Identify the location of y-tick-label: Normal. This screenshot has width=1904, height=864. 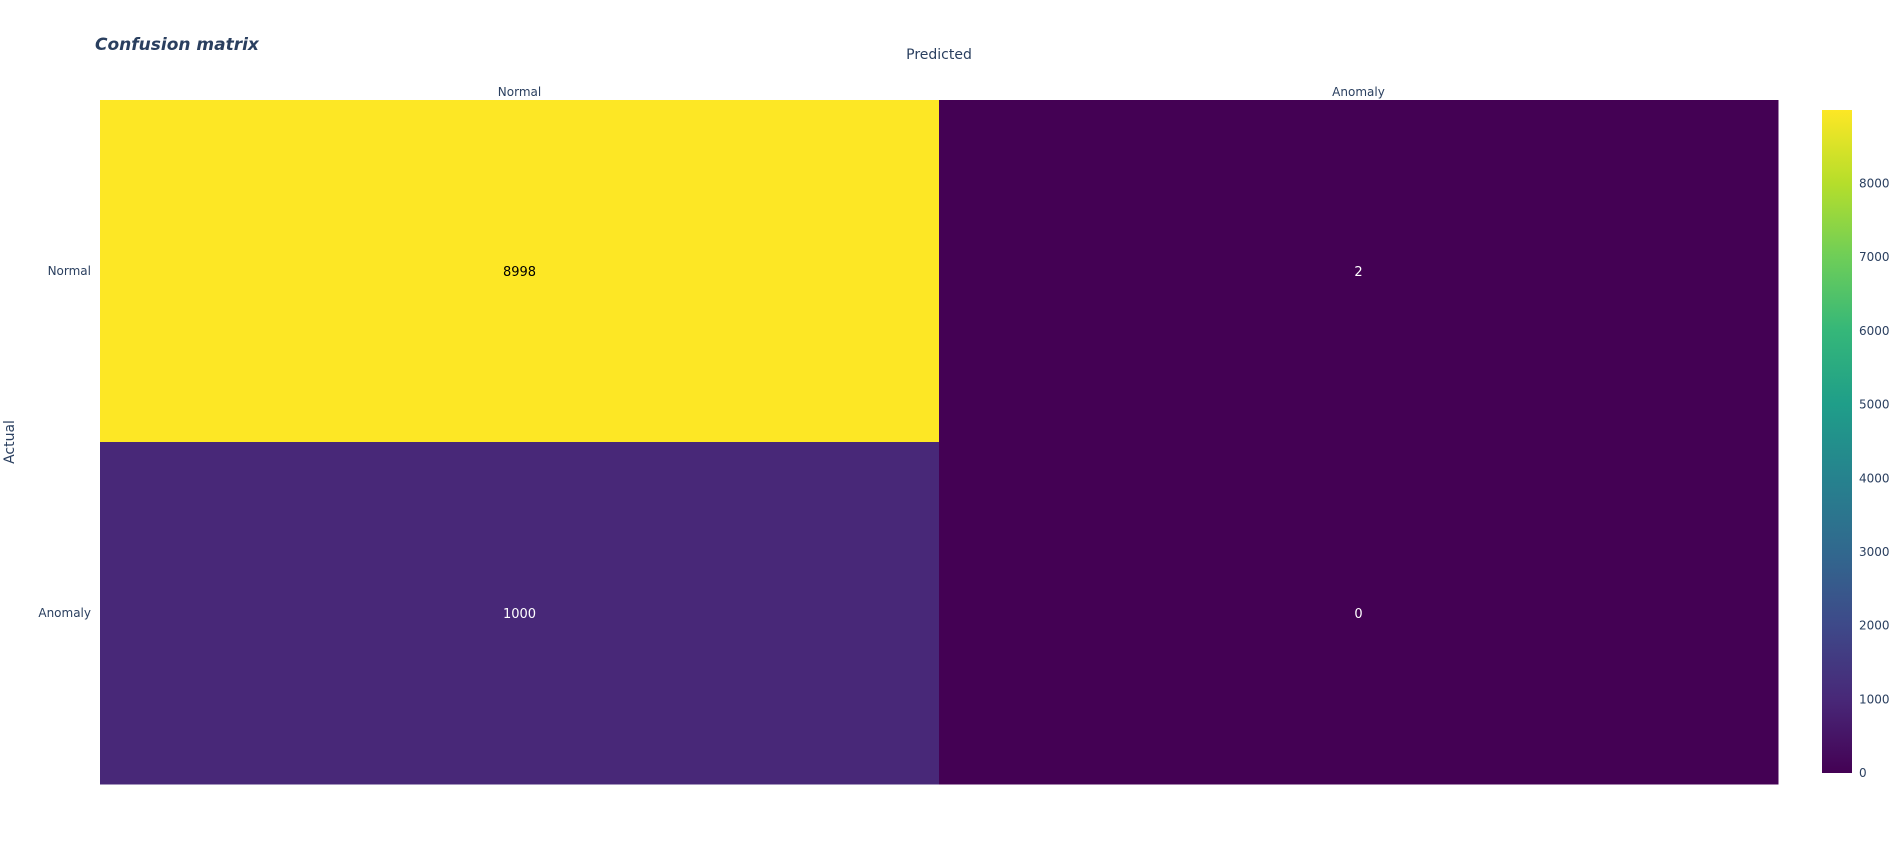
(69, 271).